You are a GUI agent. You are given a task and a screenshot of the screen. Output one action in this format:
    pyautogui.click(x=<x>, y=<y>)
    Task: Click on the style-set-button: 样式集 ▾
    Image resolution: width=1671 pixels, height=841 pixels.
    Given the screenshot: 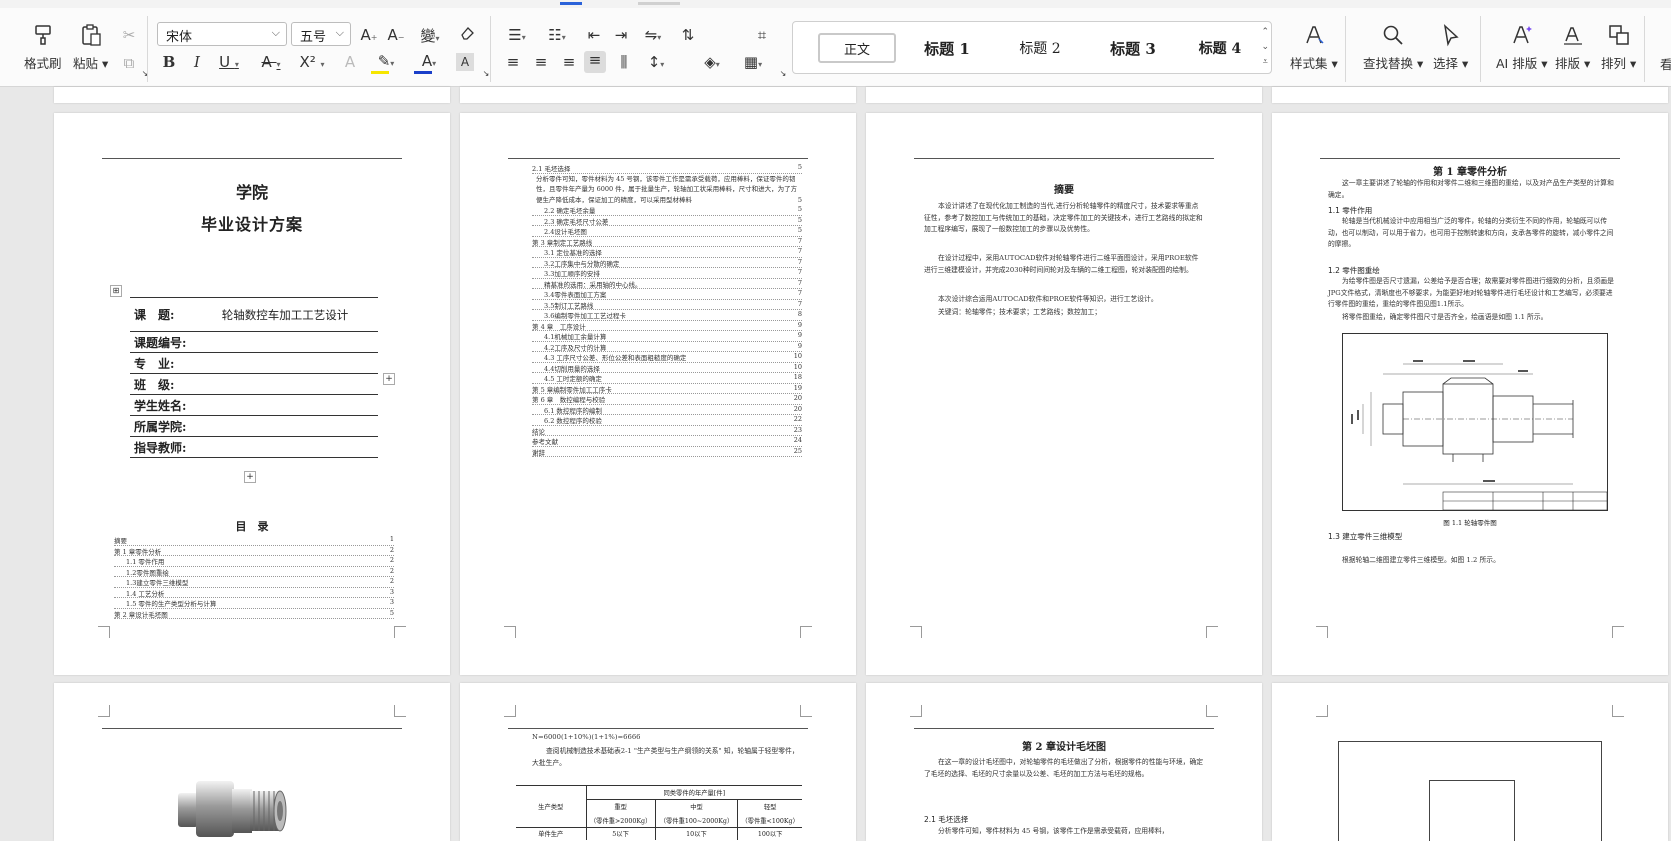 What is the action you would take?
    pyautogui.click(x=1314, y=47)
    